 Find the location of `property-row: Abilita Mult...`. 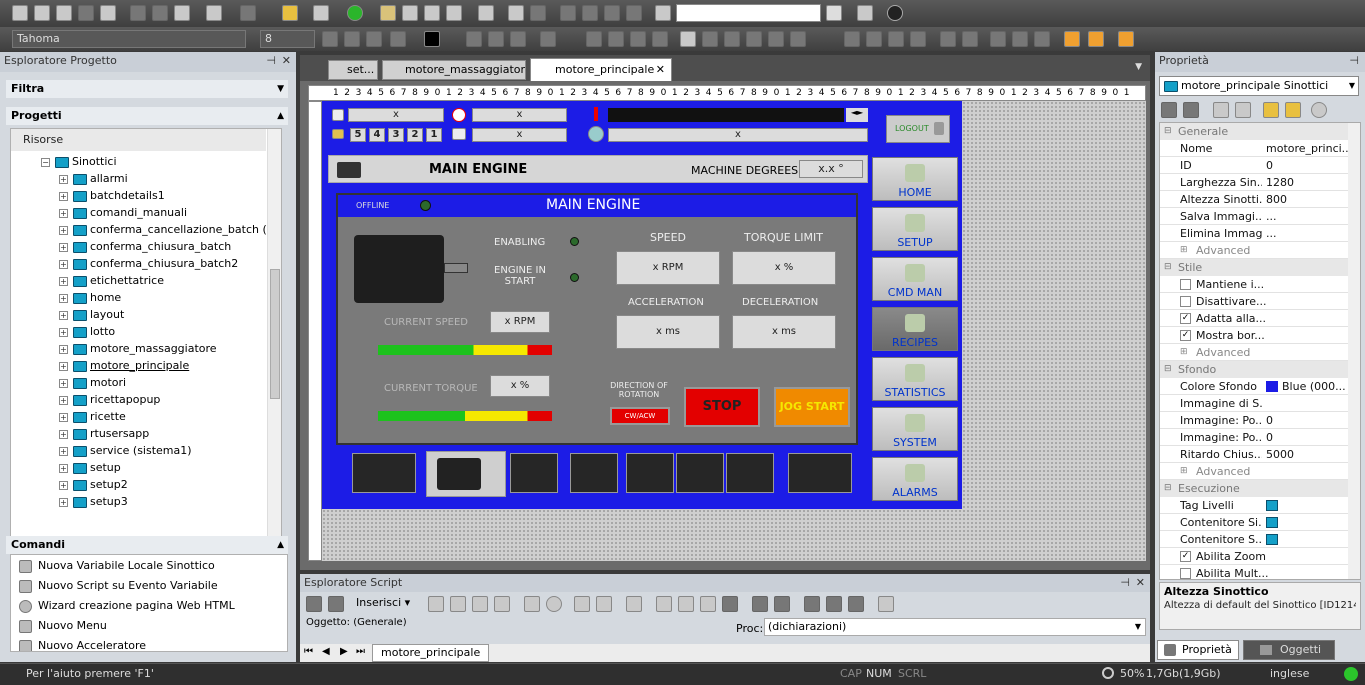

property-row: Abilita Mult... is located at coordinates (1258, 572).